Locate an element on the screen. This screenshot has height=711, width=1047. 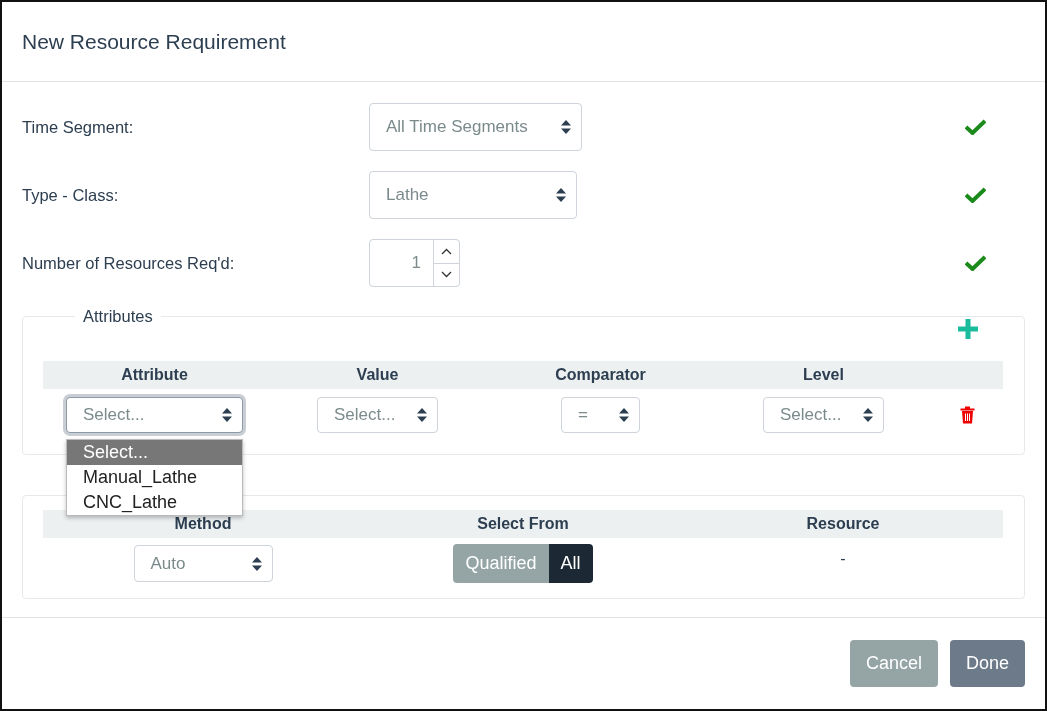
column-header: Select From is located at coordinates (523, 523).